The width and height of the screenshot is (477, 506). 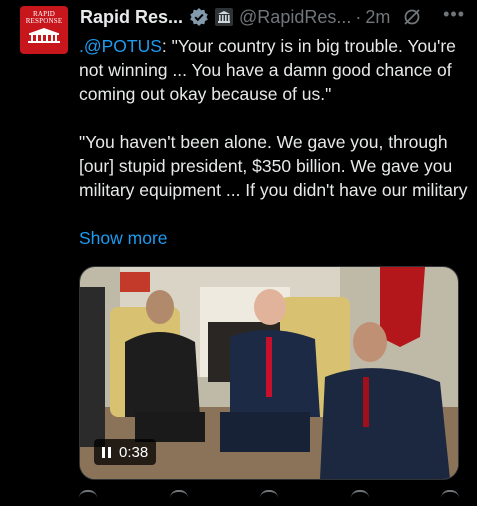 What do you see at coordinates (106, 452) in the screenshot?
I see `pause-icon` at bounding box center [106, 452].